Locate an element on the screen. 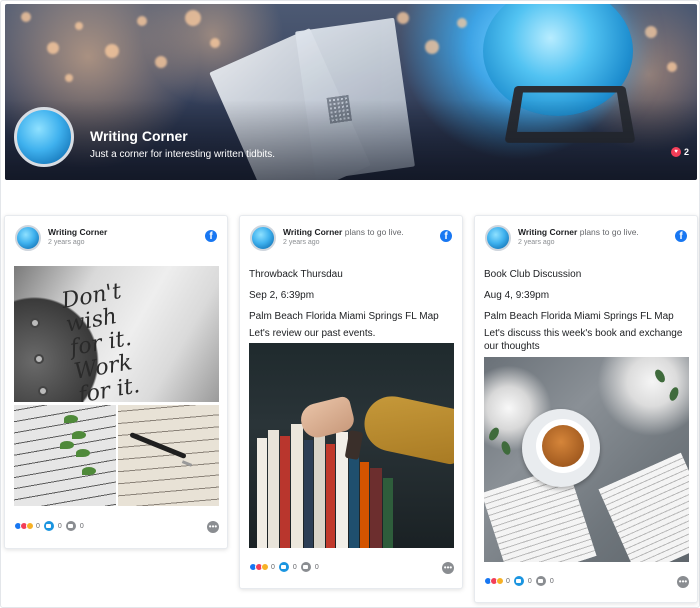 This screenshot has height=608, width=700. post-photo: Don't wish for it. Work for it. is located at coordinates (116, 334).